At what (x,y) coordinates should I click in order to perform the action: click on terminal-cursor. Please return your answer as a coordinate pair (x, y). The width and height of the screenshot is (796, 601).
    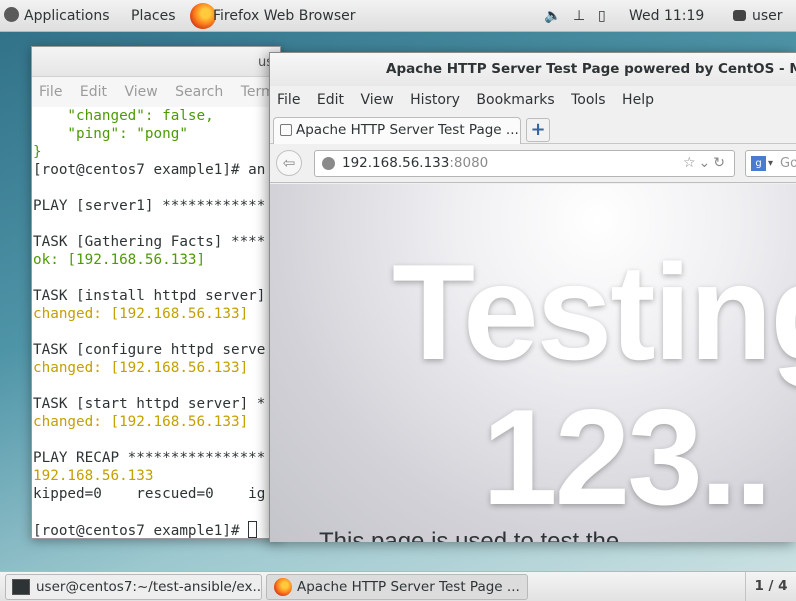
    Looking at the image, I should click on (253, 529).